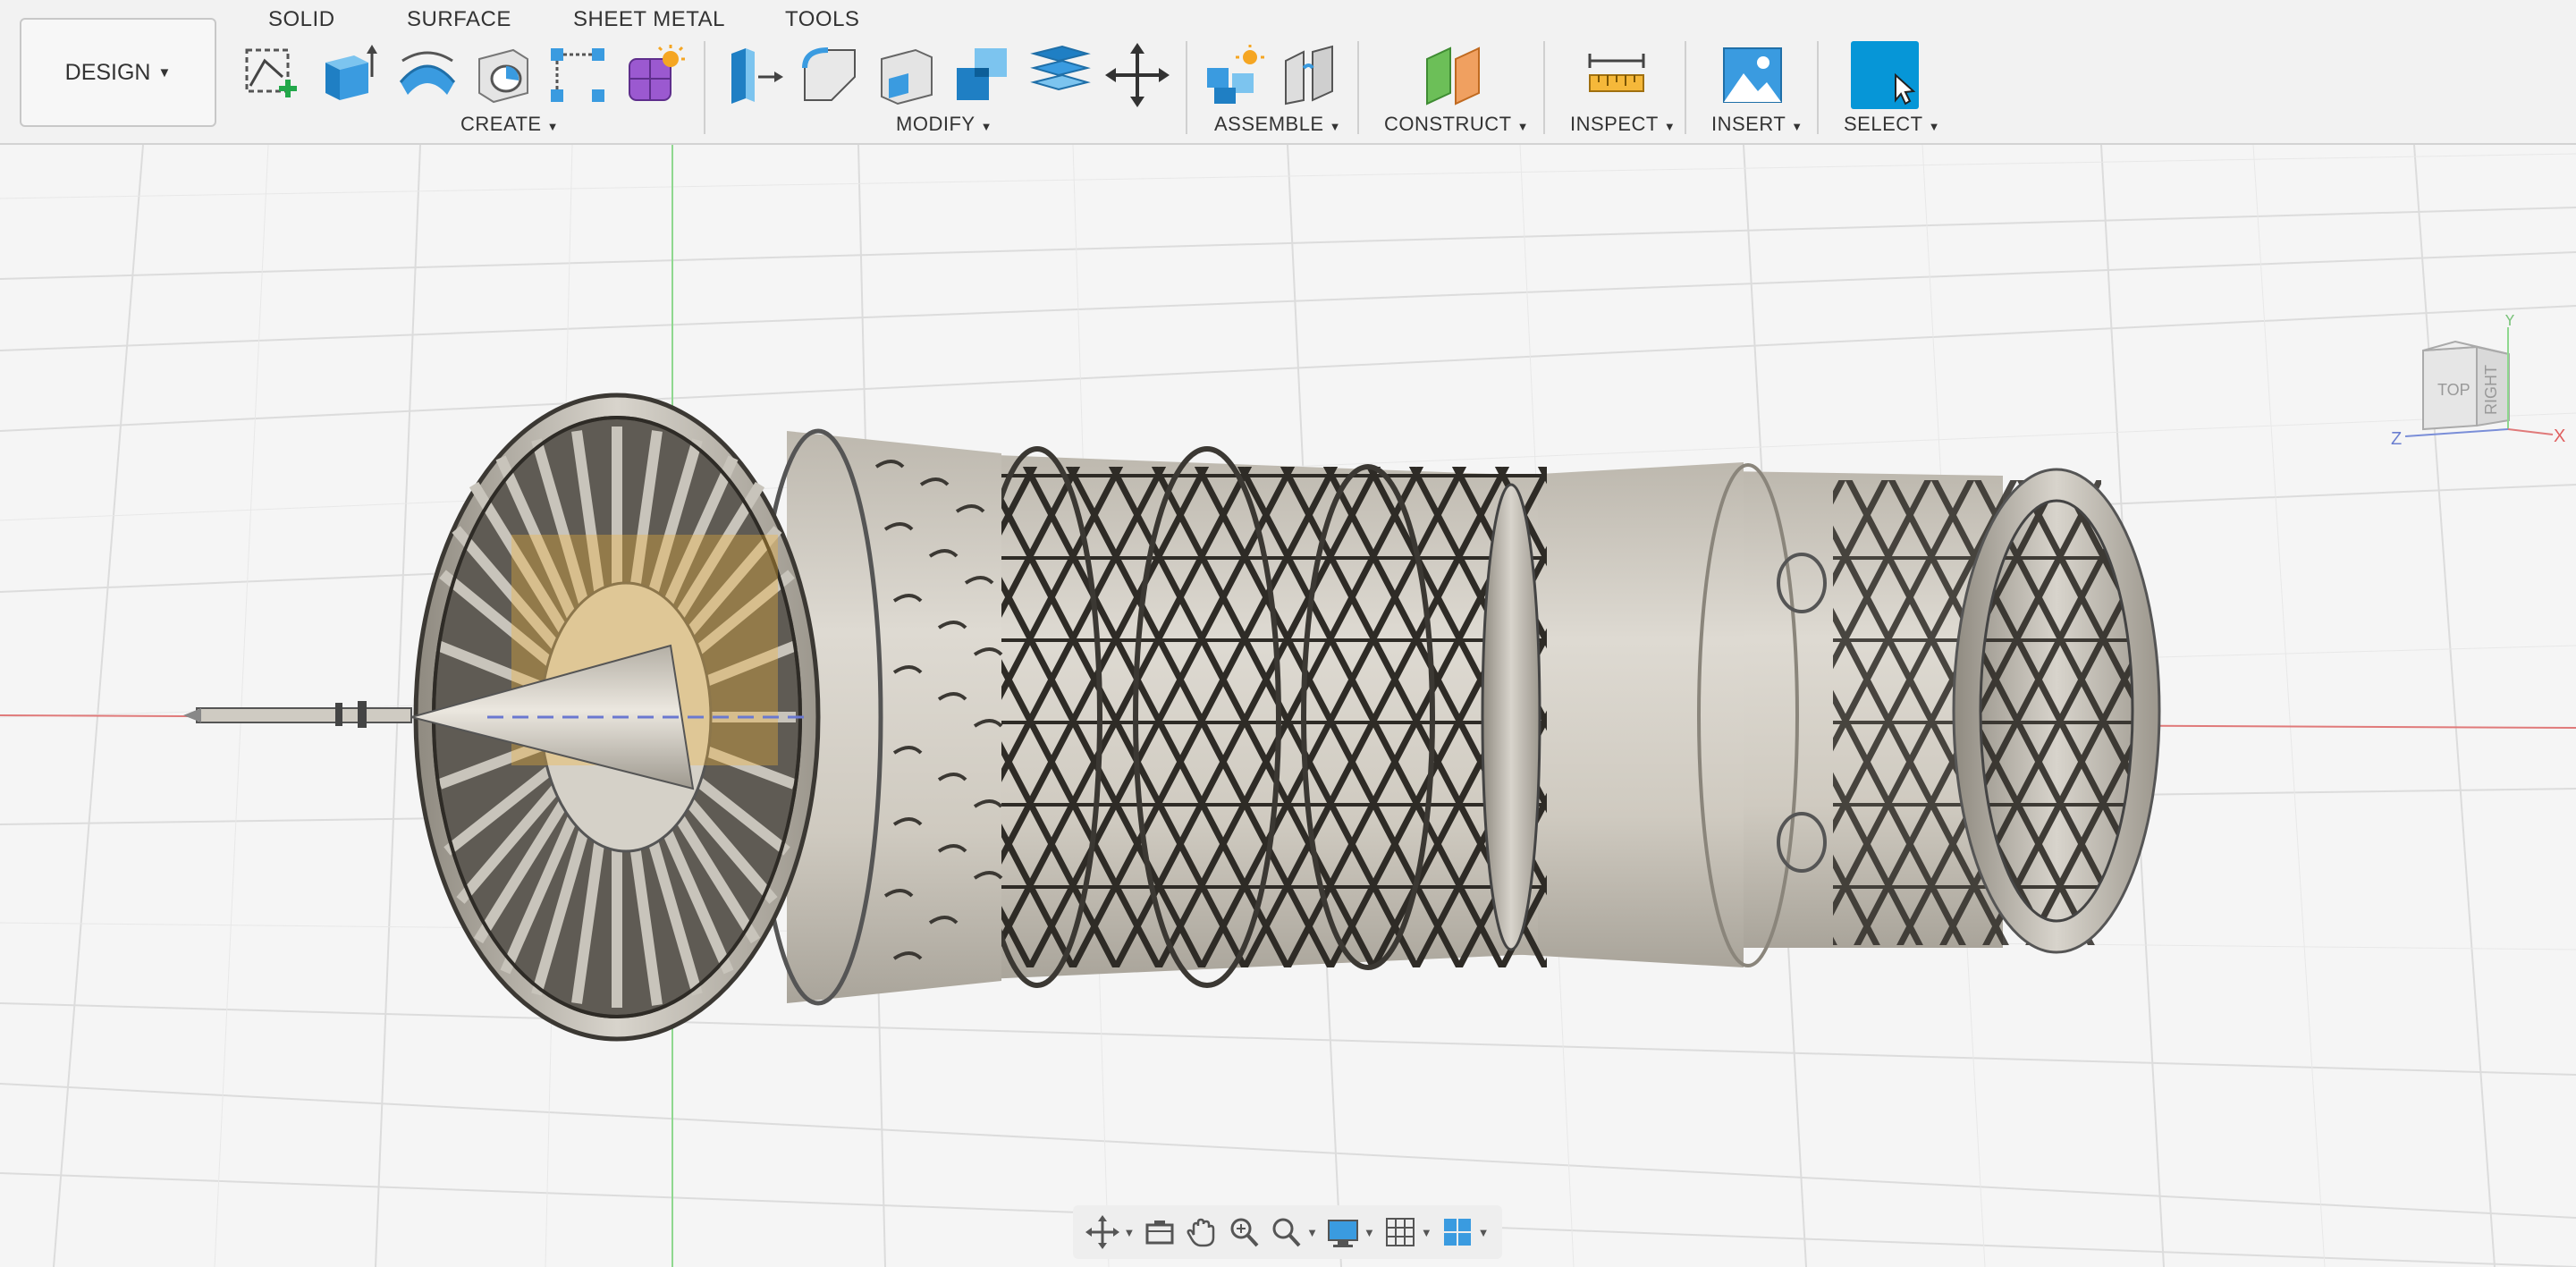  I want to click on fit-icon, so click(1286, 1232).